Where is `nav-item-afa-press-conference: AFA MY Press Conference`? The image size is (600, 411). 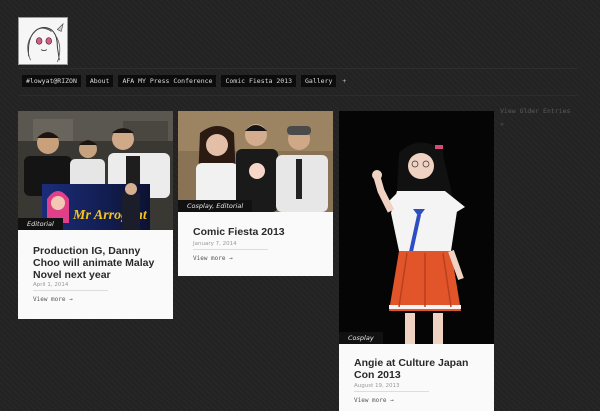 nav-item-afa-press-conference: AFA MY Press Conference is located at coordinates (167, 81).